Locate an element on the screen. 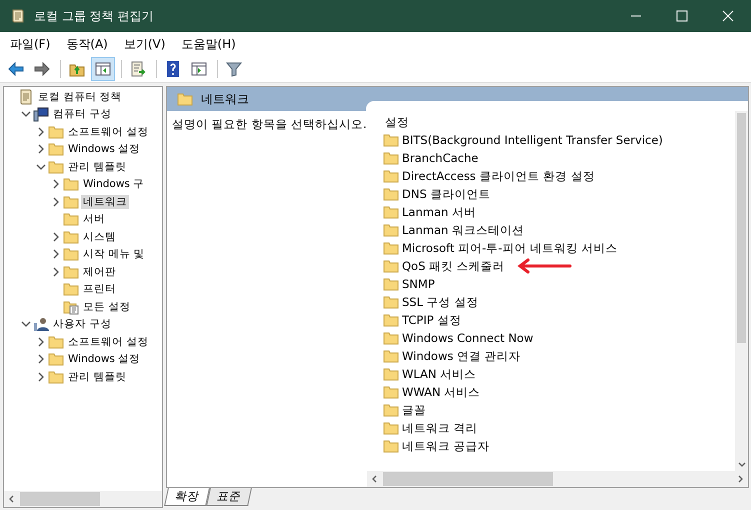 The image size is (751, 510). tree-item: 시스템 is located at coordinates (99, 237).